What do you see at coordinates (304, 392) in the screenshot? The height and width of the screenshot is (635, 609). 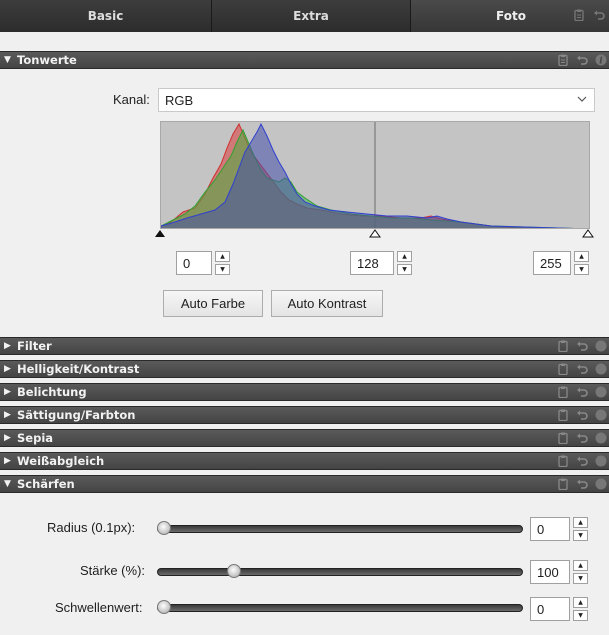 I see `section-header-belichtung: ▶ Belichtung` at bounding box center [304, 392].